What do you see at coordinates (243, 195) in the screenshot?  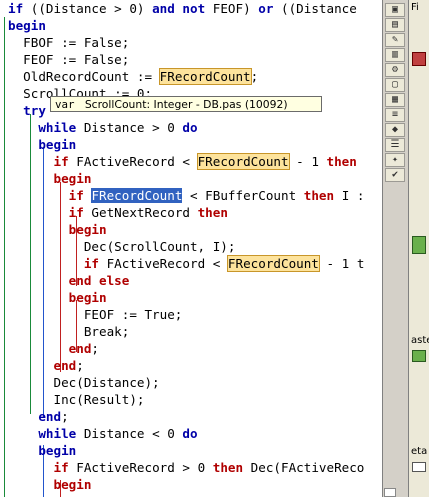 I see `code-token: < FBufferCount` at bounding box center [243, 195].